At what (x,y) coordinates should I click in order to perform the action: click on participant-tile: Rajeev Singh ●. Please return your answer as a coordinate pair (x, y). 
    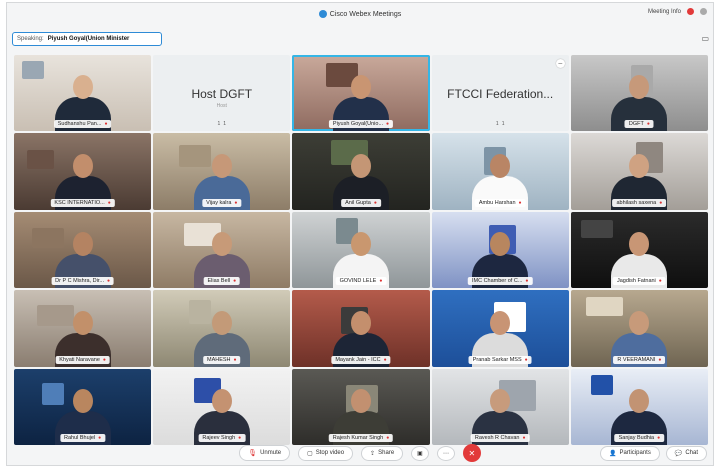
    Looking at the image, I should click on (222, 406).